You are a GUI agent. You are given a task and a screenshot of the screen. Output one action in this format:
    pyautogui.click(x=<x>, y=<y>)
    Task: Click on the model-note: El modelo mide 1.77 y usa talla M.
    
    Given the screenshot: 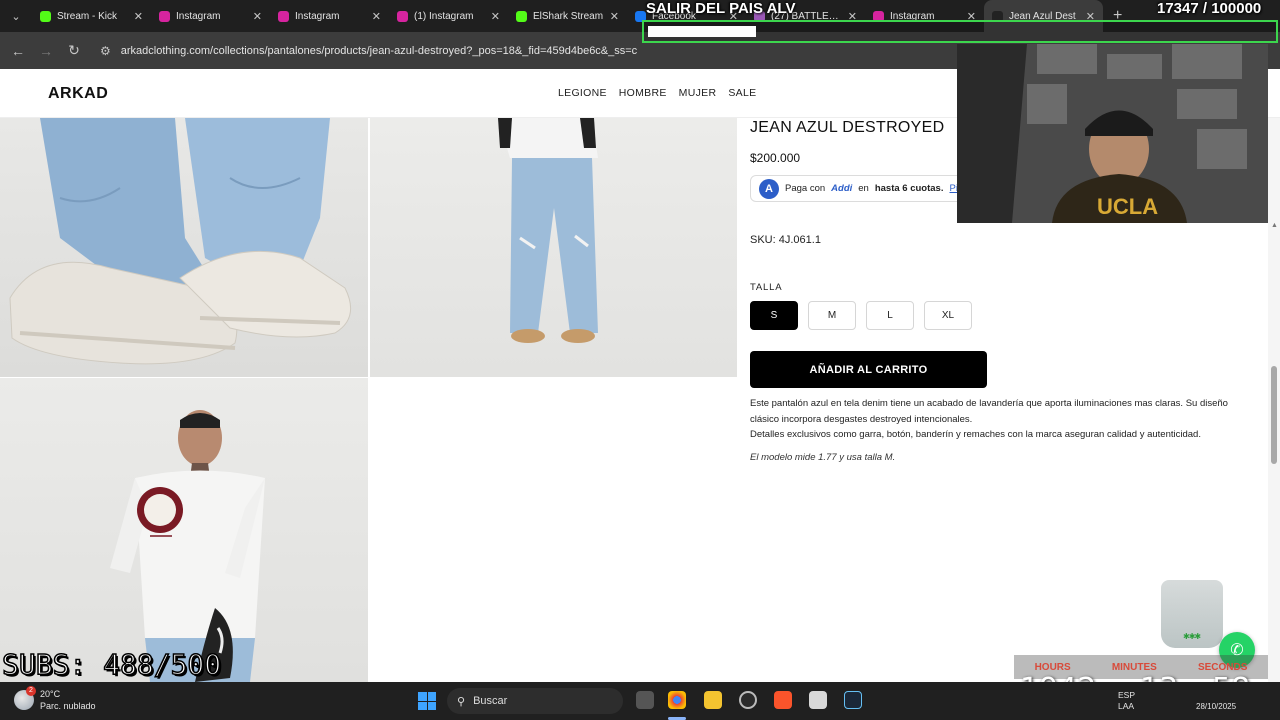 What is the action you would take?
    pyautogui.click(x=823, y=457)
    